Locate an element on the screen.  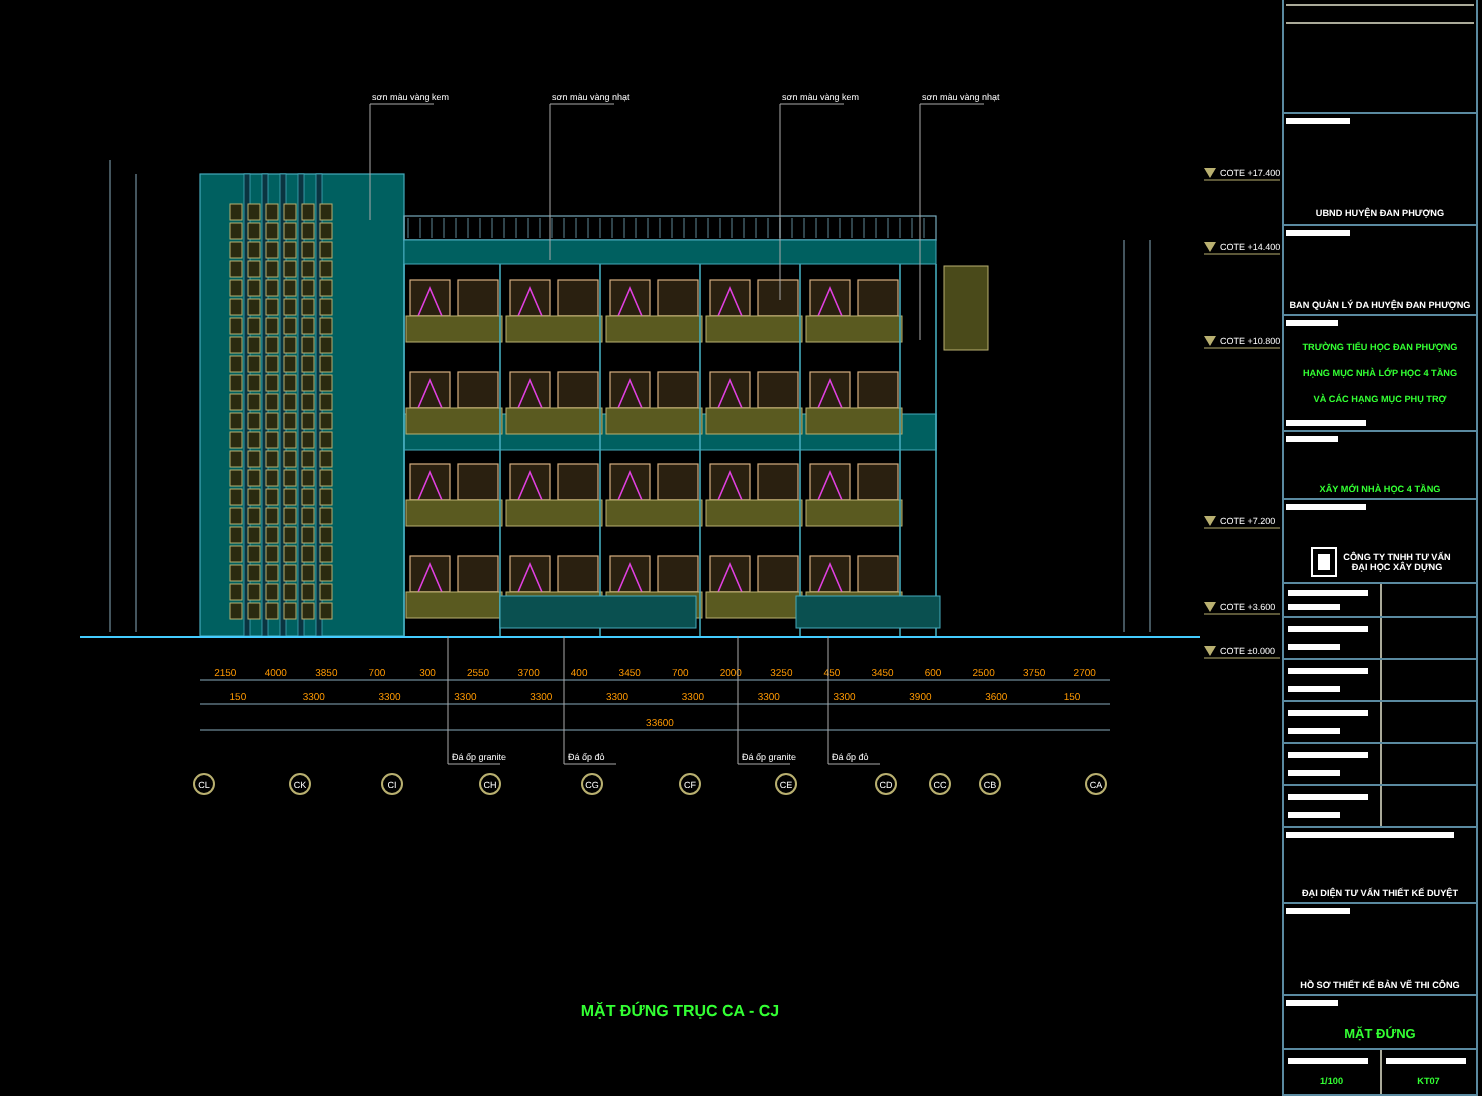
company-logo-icon is located at coordinates (1323, 562).